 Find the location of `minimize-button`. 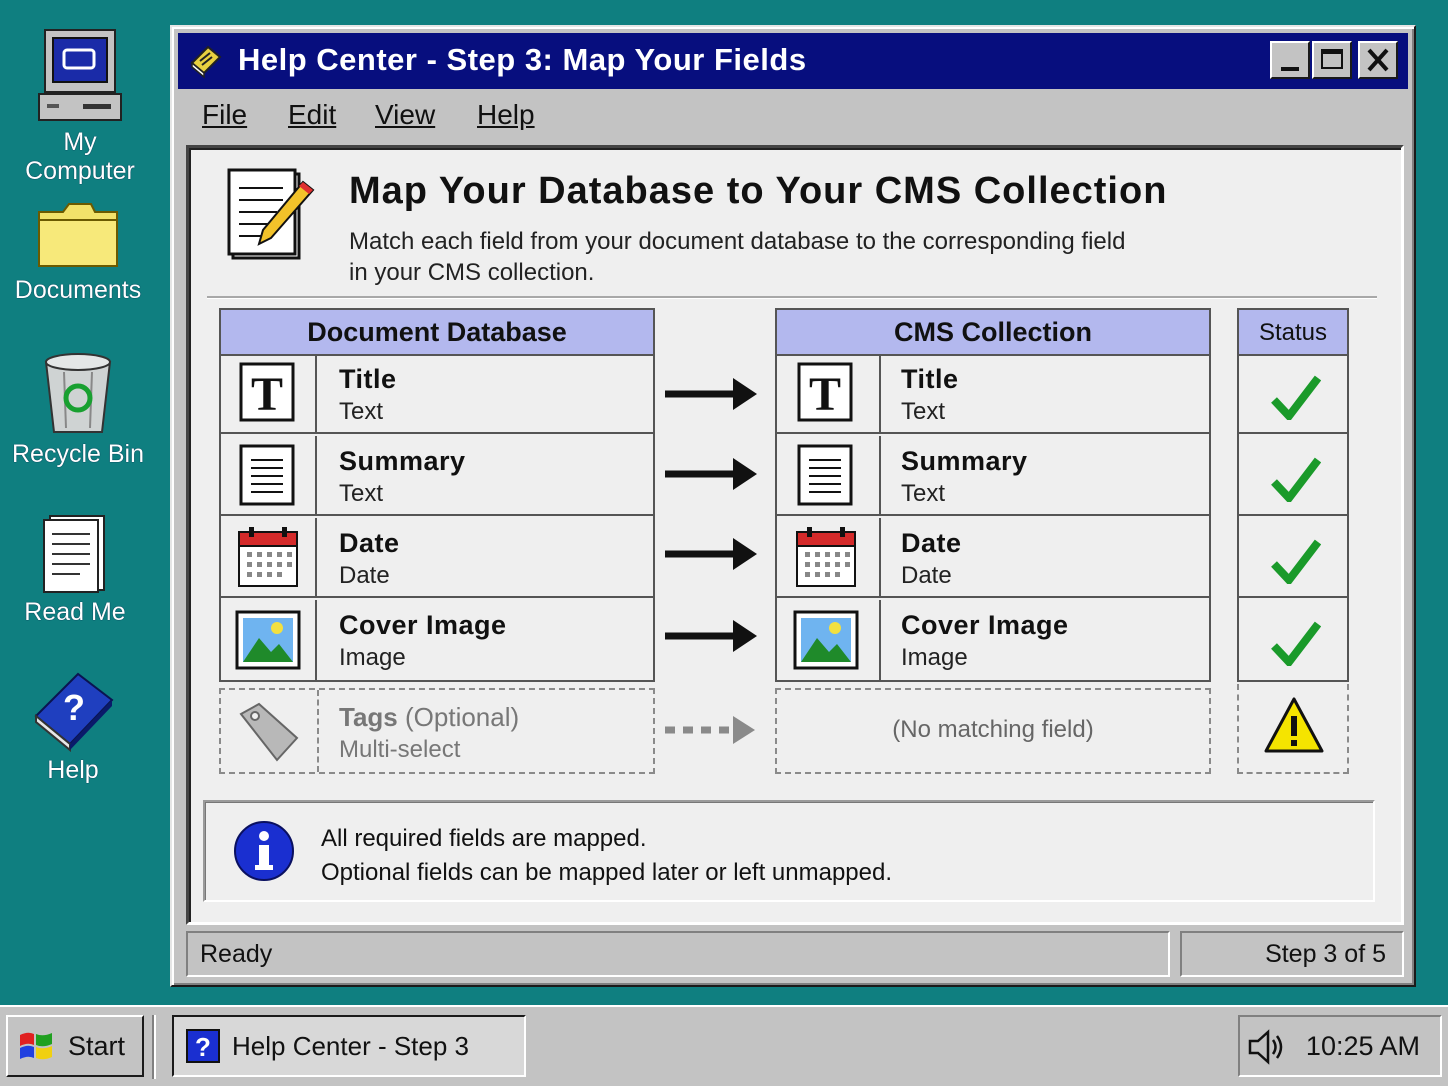

minimize-button is located at coordinates (1290, 60).